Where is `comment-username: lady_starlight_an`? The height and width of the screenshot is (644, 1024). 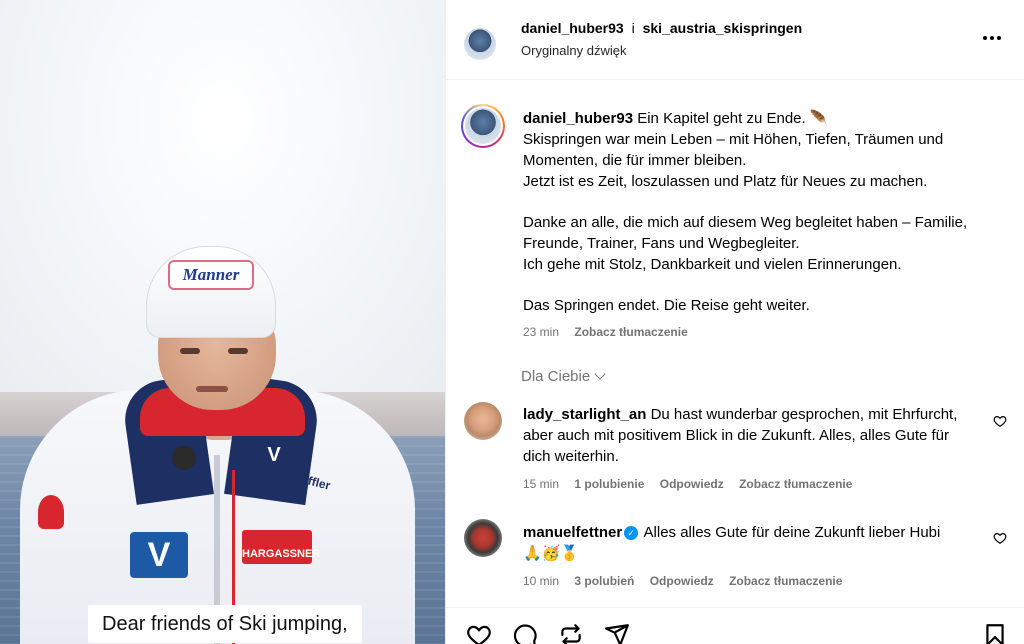
comment-username: lady_starlight_an is located at coordinates (584, 414).